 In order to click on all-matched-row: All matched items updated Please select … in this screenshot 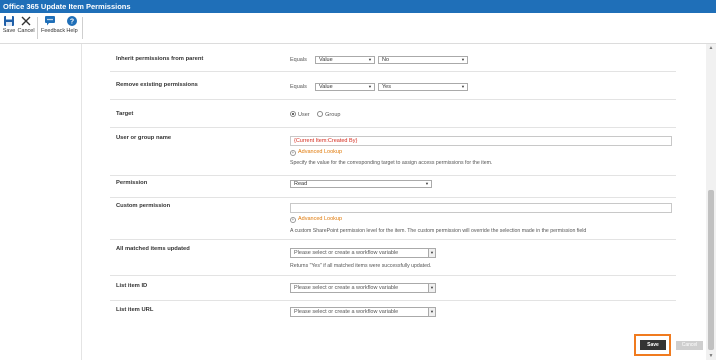, I will do `click(393, 258)`.